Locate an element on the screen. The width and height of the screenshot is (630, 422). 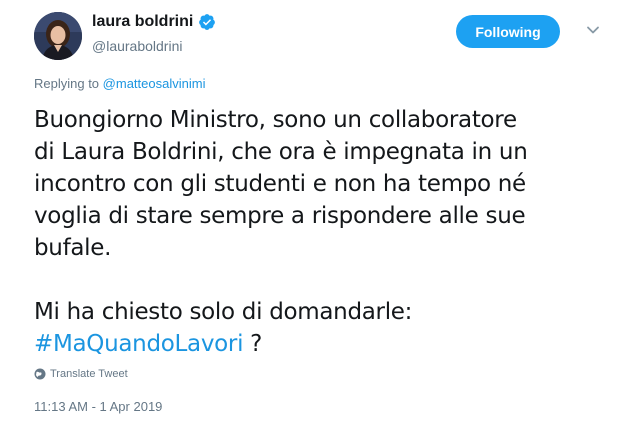
replying-to: Replying to @matteosalvinimi is located at coordinates (119, 83).